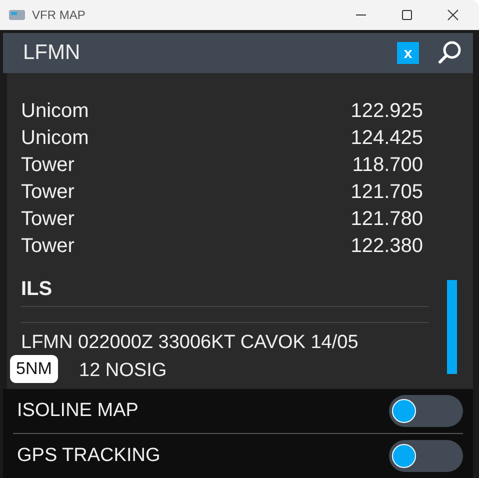 Image resolution: width=479 pixels, height=478 pixels. I want to click on frequency-value: 122.380, so click(386, 246).